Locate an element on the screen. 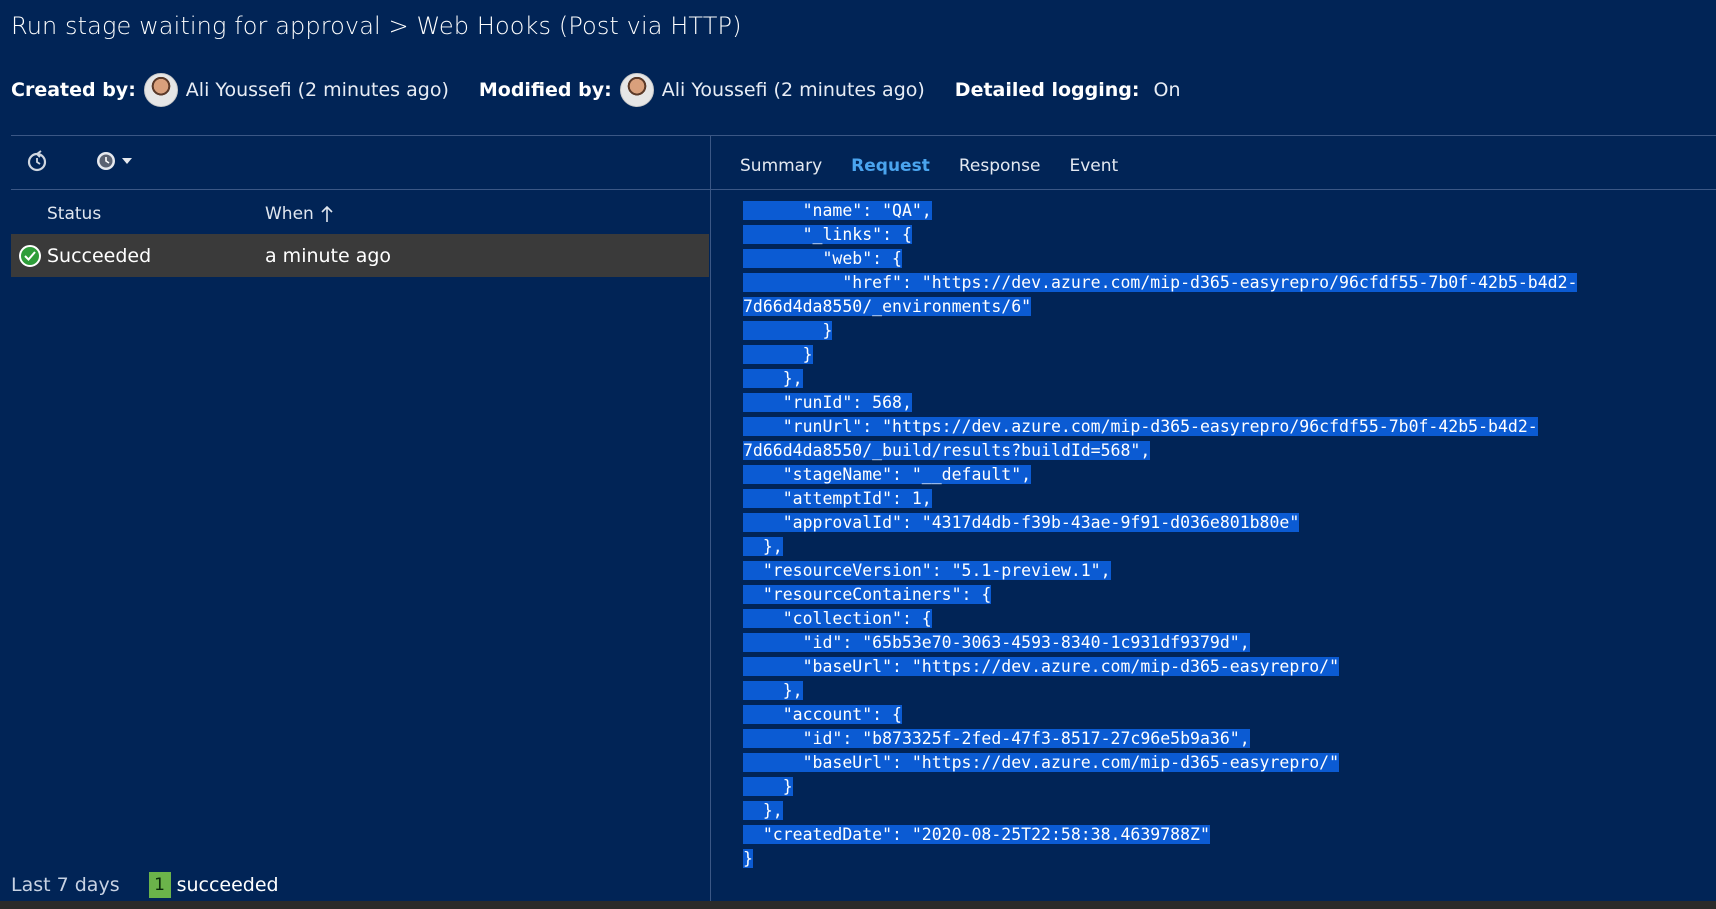 The height and width of the screenshot is (909, 1716). detail-tabs: Summary Request Response Event is located at coordinates (943, 166).